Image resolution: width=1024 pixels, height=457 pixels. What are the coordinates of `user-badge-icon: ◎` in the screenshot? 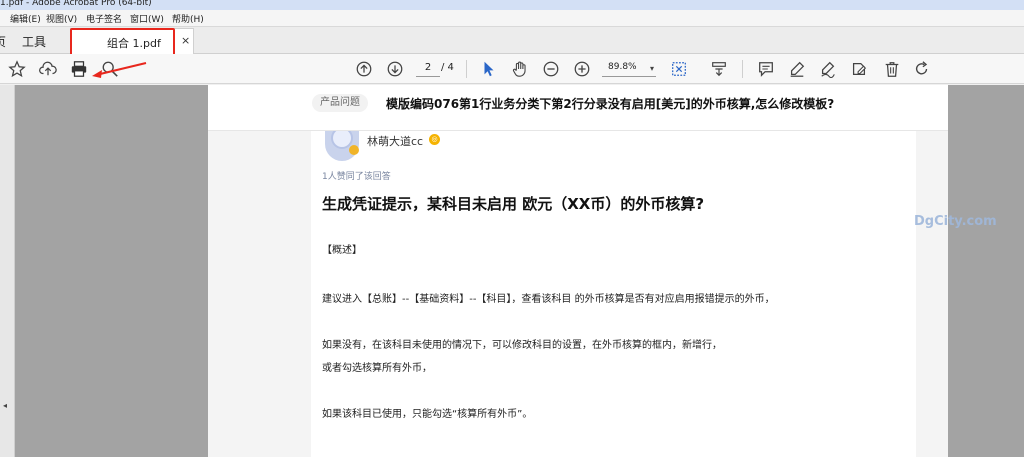 It's located at (434, 139).